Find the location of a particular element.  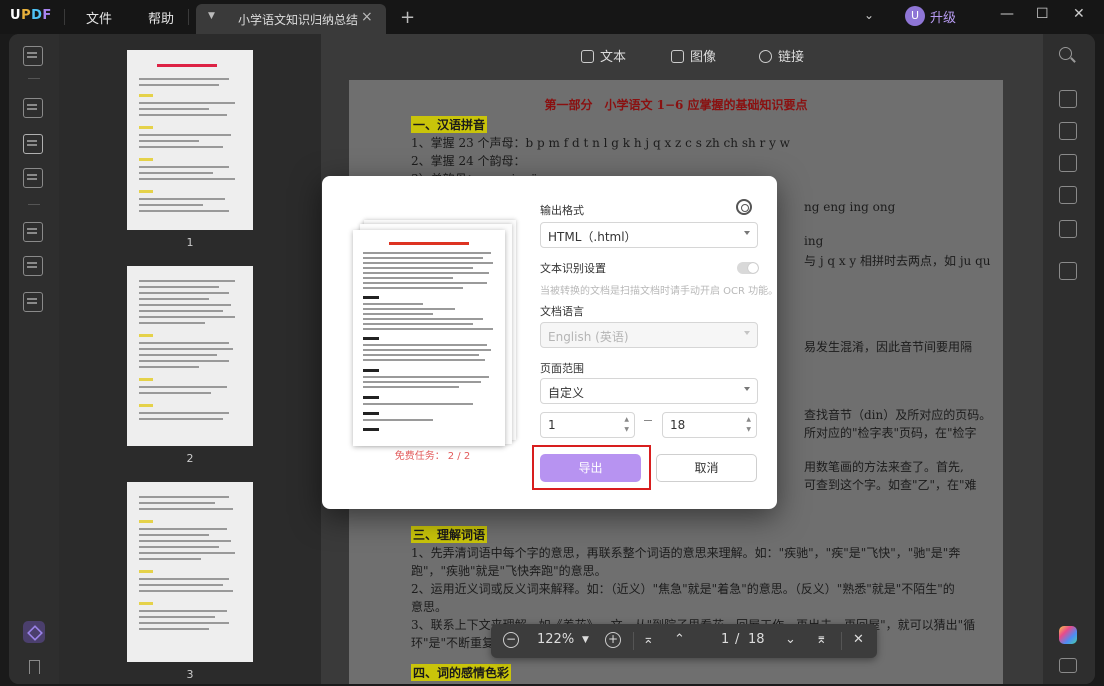

current-page-input: 1 is located at coordinates (725, 639).